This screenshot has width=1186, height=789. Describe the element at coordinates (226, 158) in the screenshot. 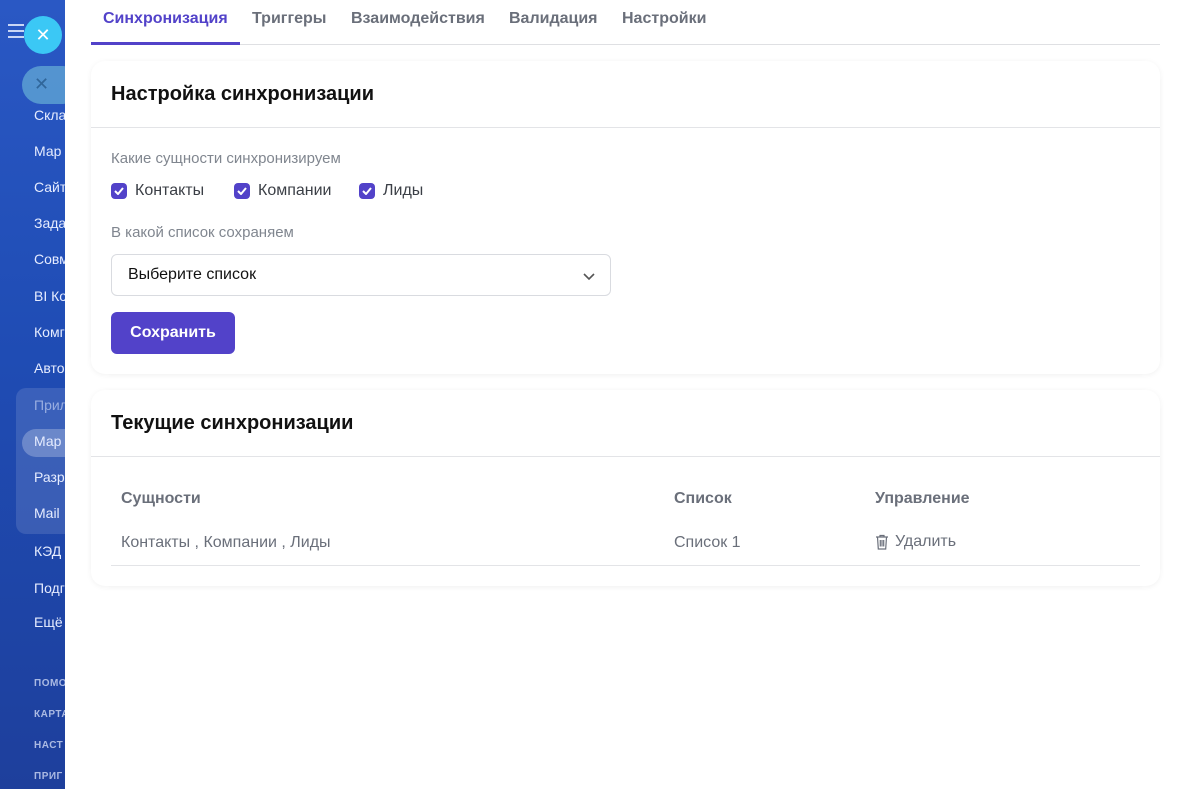

I see `entities-label: Какие сущности синхронизируем` at that location.